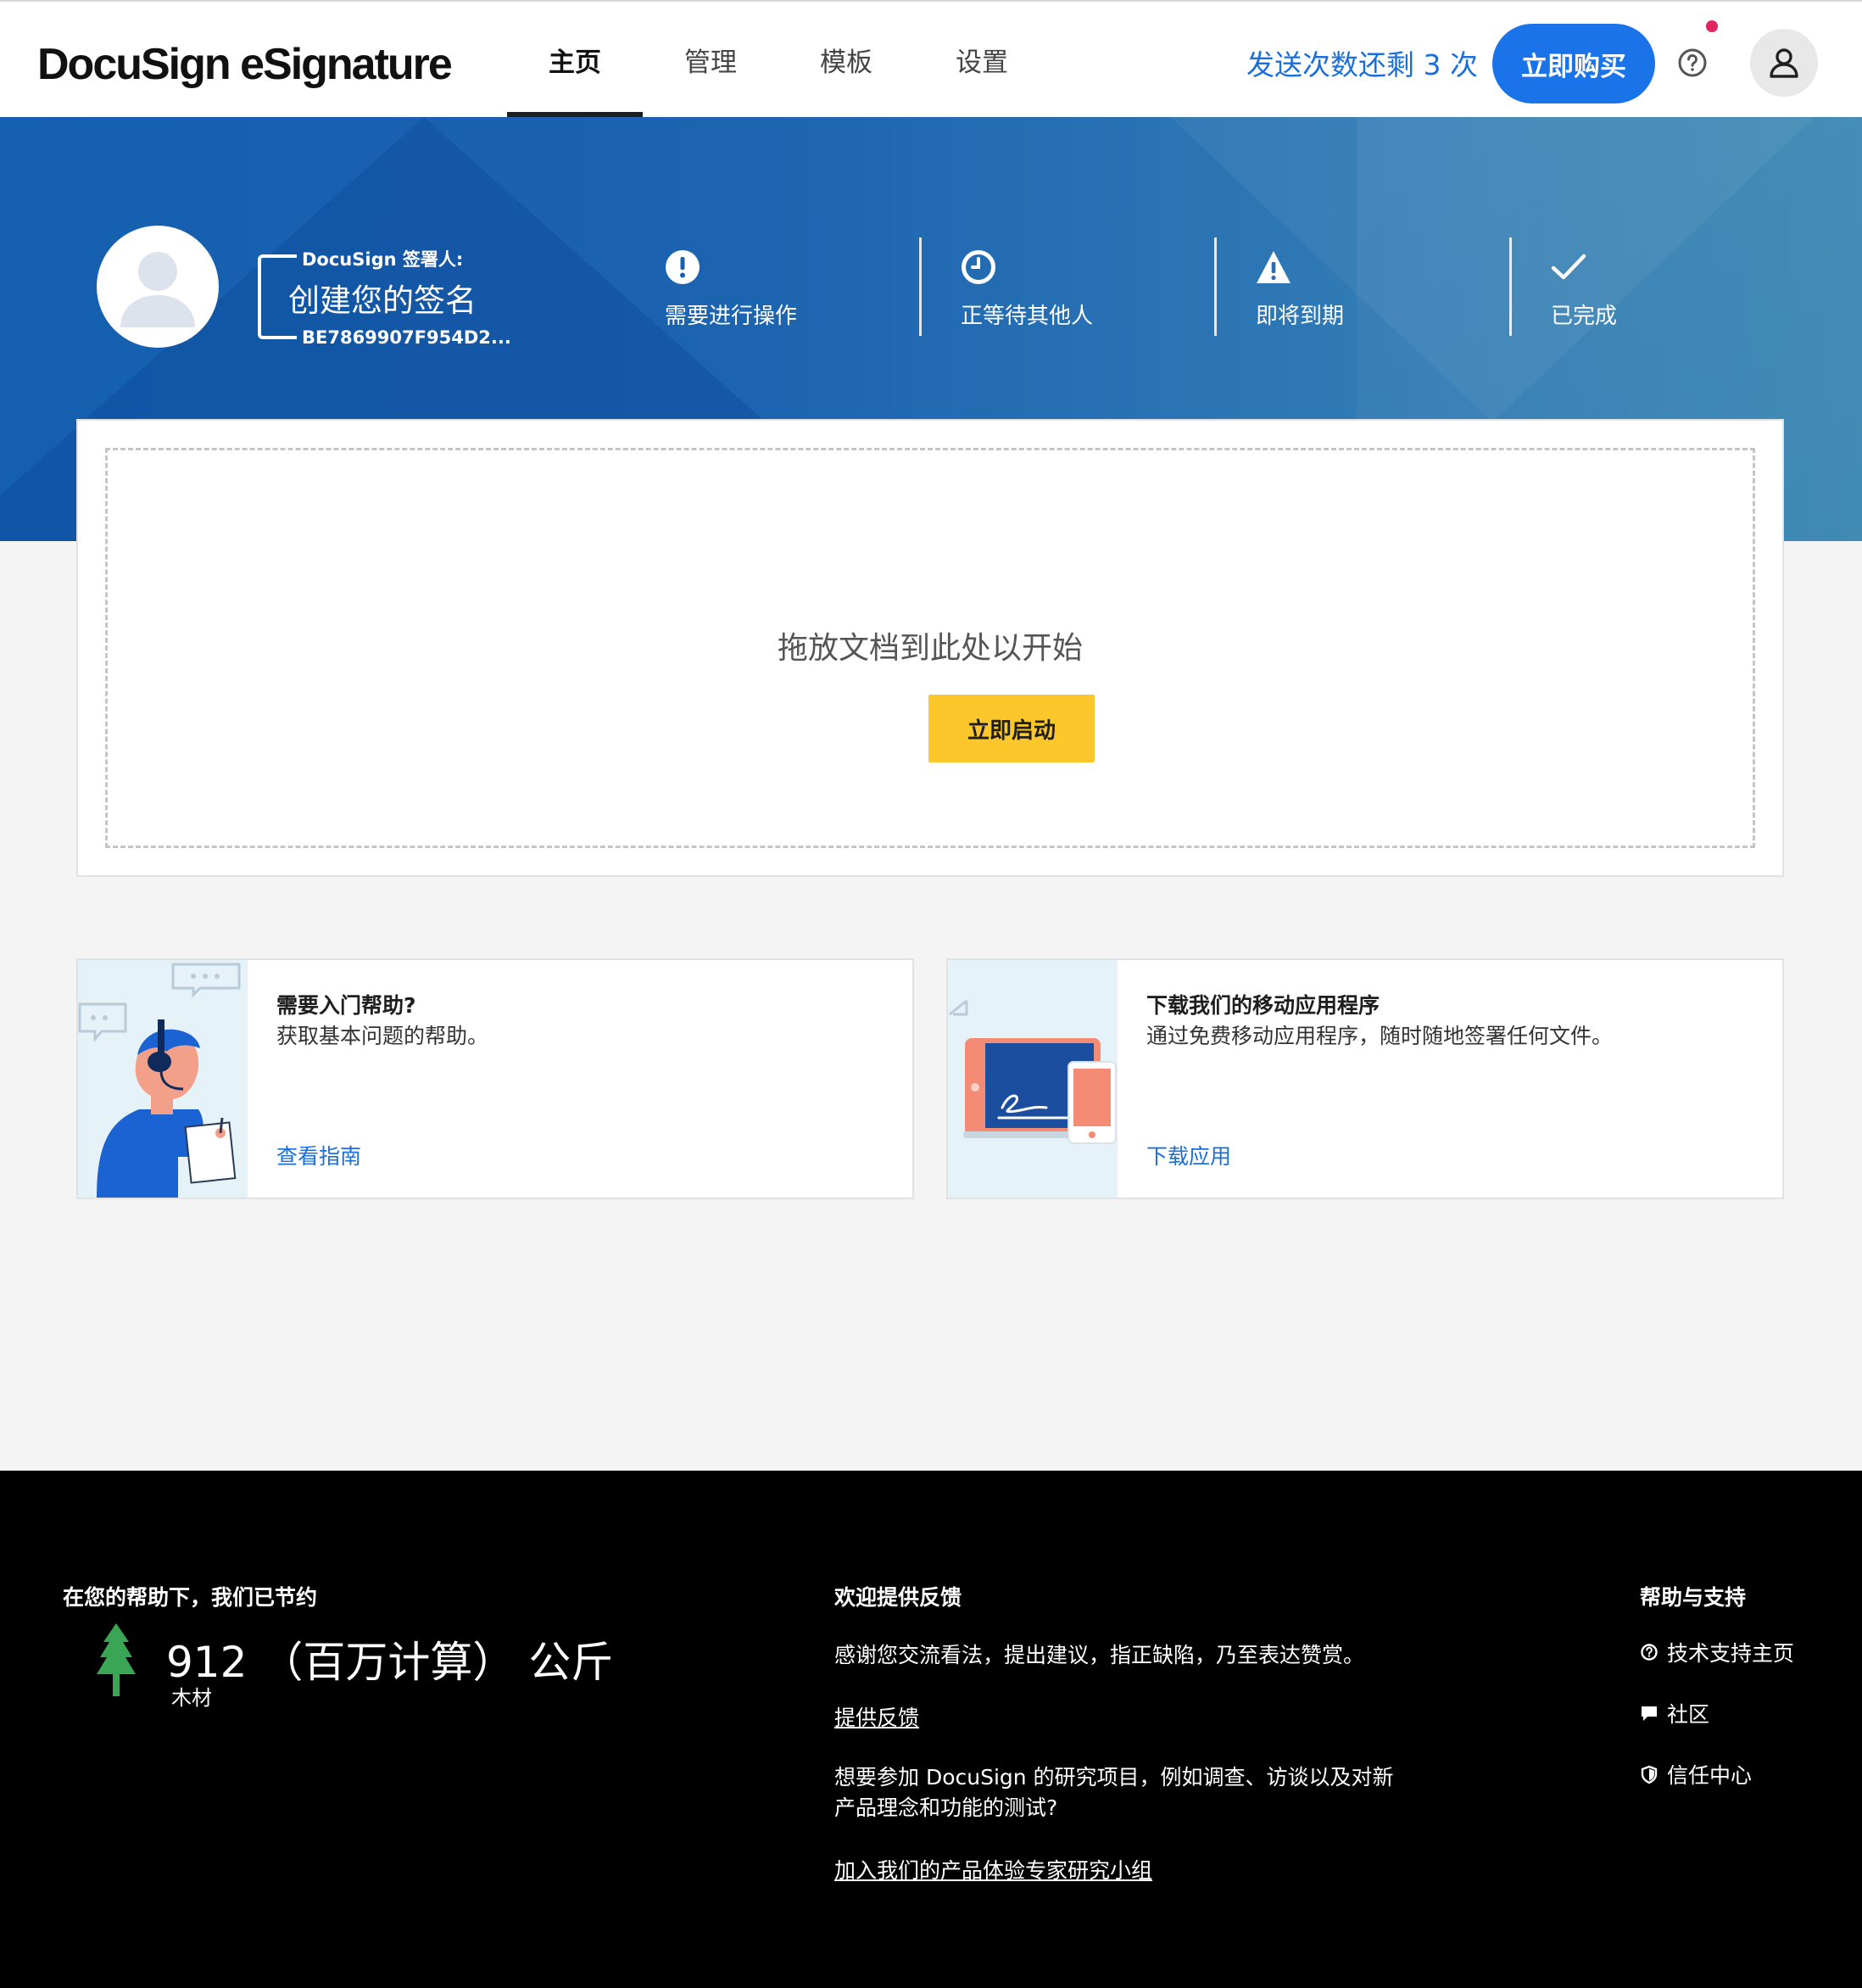 This screenshot has height=1988, width=1862. I want to click on mobile-app-card: 下载我们的移动应用程序 通过免费移动应用程序，随时随地签署任何文件。 下载应用, so click(1365, 1078).